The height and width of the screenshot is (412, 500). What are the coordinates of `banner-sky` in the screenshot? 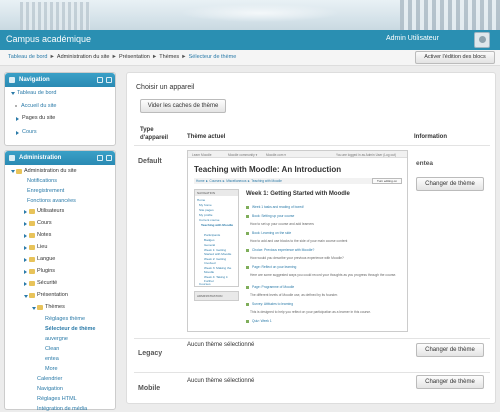 It's located at (260, 13).